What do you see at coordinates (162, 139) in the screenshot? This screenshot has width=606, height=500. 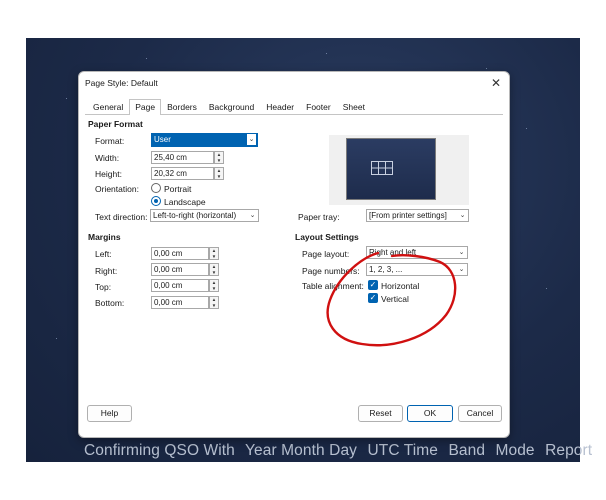 I see `format-value: User` at bounding box center [162, 139].